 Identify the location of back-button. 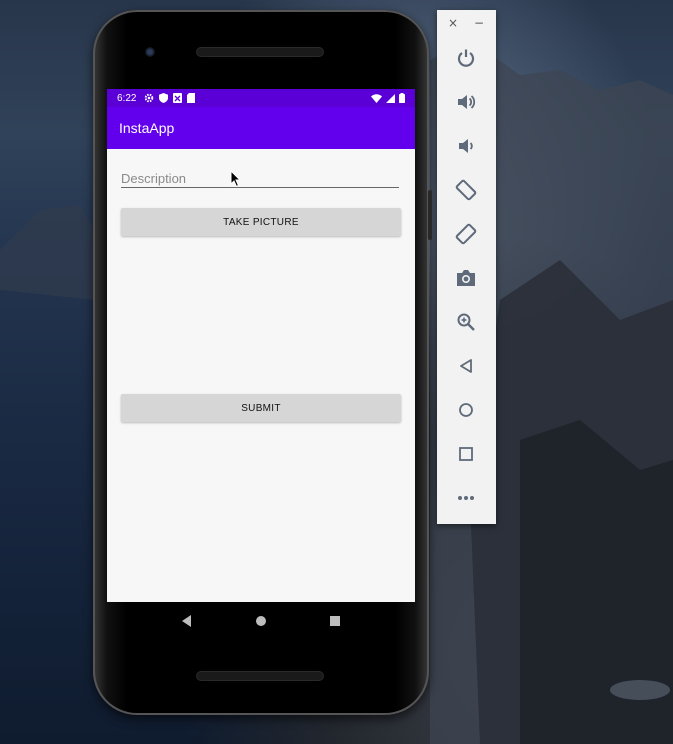
(466, 366).